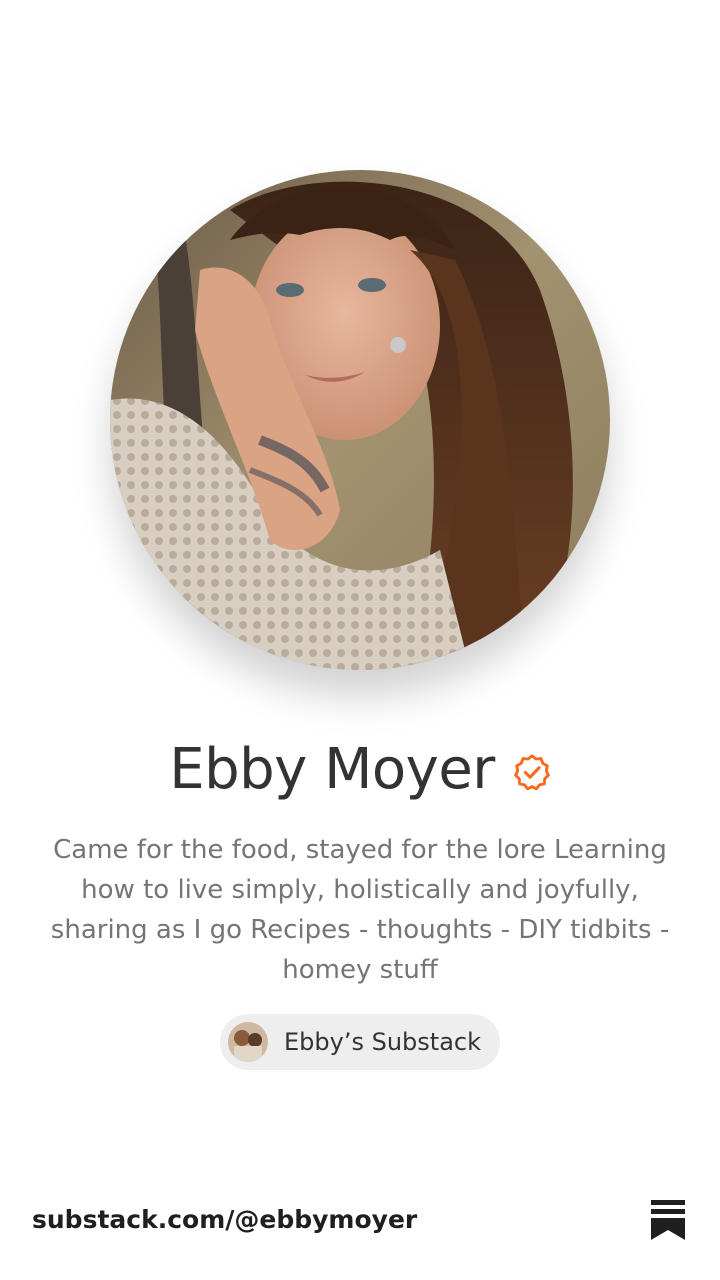 This screenshot has height=1280, width=720. What do you see at coordinates (668, 1220) in the screenshot?
I see `substack-logo-icon` at bounding box center [668, 1220].